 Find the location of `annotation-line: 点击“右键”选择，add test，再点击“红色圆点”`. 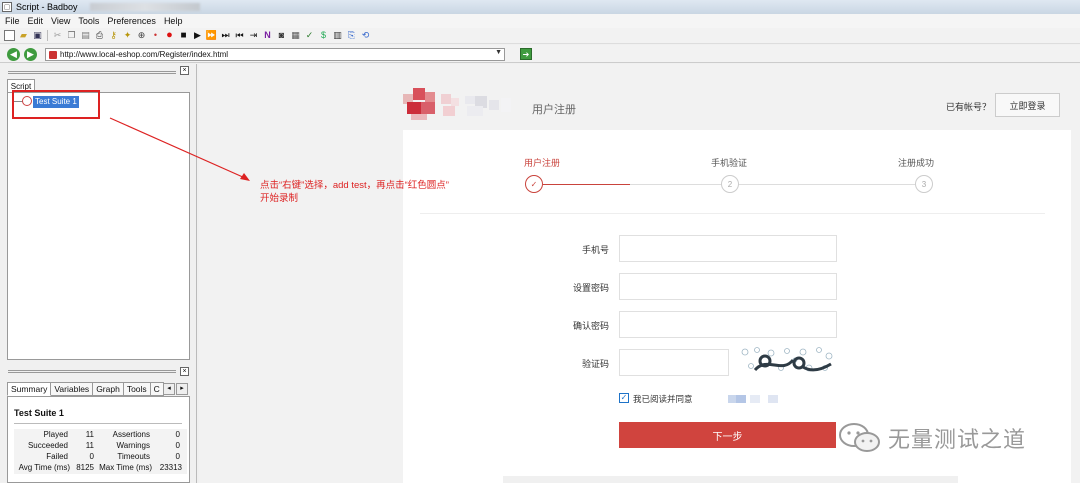

annotation-line: 点击“右键”选择，add test，再点击“红色圆点” is located at coordinates (354, 185).